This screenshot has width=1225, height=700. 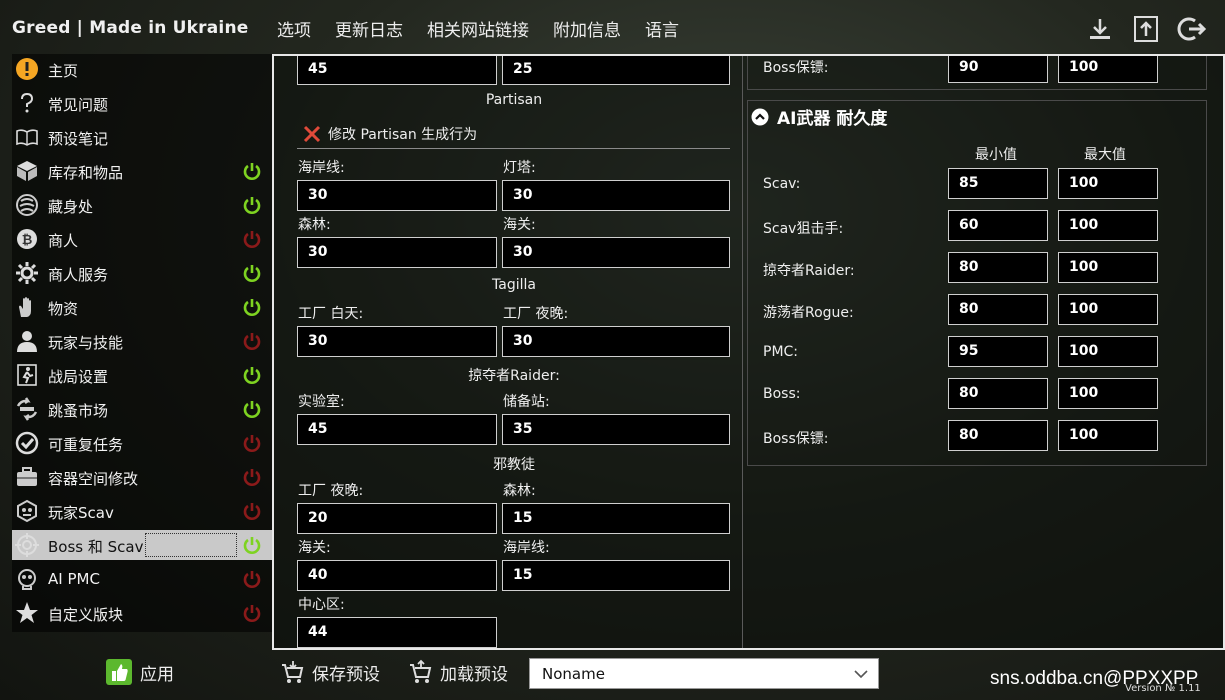 What do you see at coordinates (1108, 69) in the screenshot?
I see `top-escort-max-field: 100` at bounding box center [1108, 69].